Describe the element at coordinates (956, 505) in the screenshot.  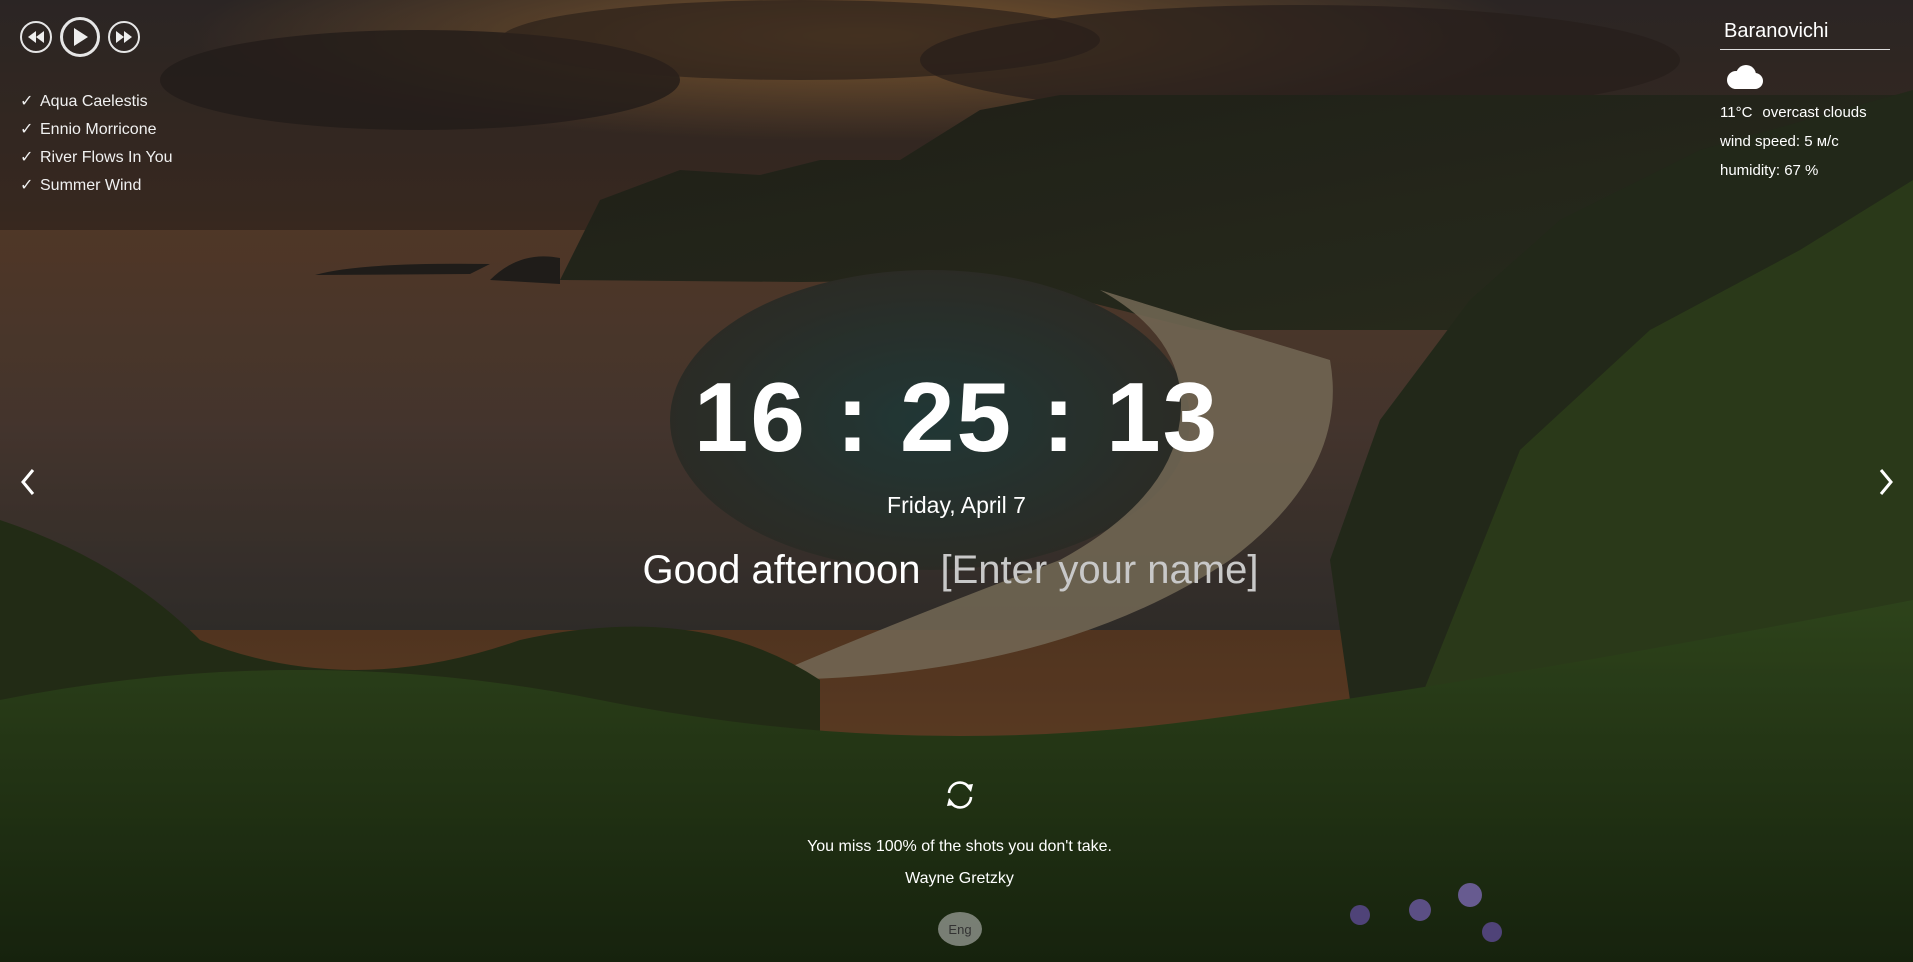
I see `clock-date: Friday, April 7` at that location.